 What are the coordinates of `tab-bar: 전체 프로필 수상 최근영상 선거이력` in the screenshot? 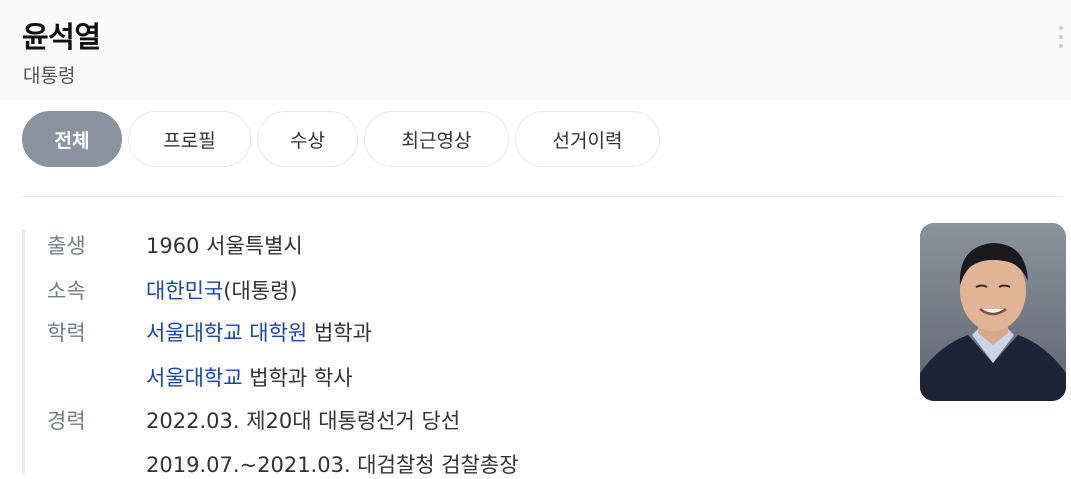 It's located at (341, 140).